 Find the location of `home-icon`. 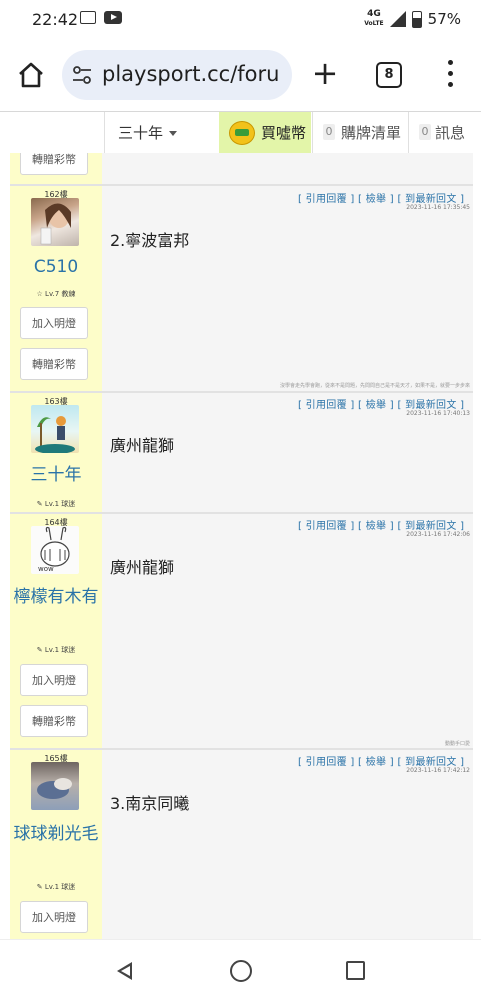

home-icon is located at coordinates (31, 75).